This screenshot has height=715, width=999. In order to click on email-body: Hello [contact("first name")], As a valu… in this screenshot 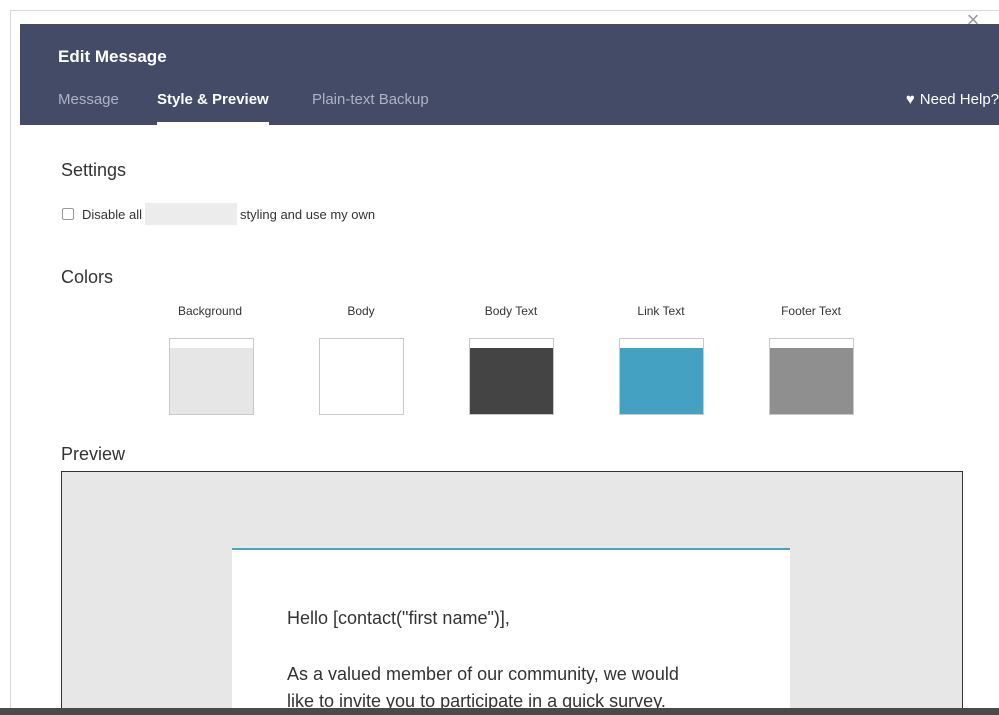, I will do `click(511, 631)`.